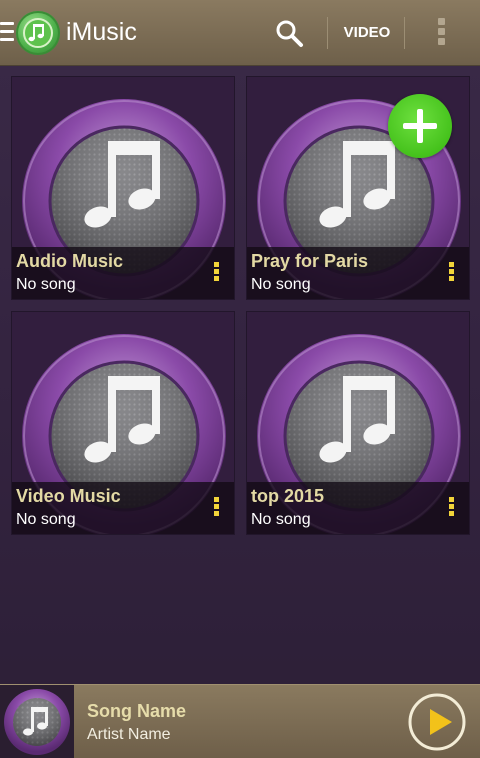 The height and width of the screenshot is (758, 480). I want to click on music-note-disc-icon, so click(37, 722).